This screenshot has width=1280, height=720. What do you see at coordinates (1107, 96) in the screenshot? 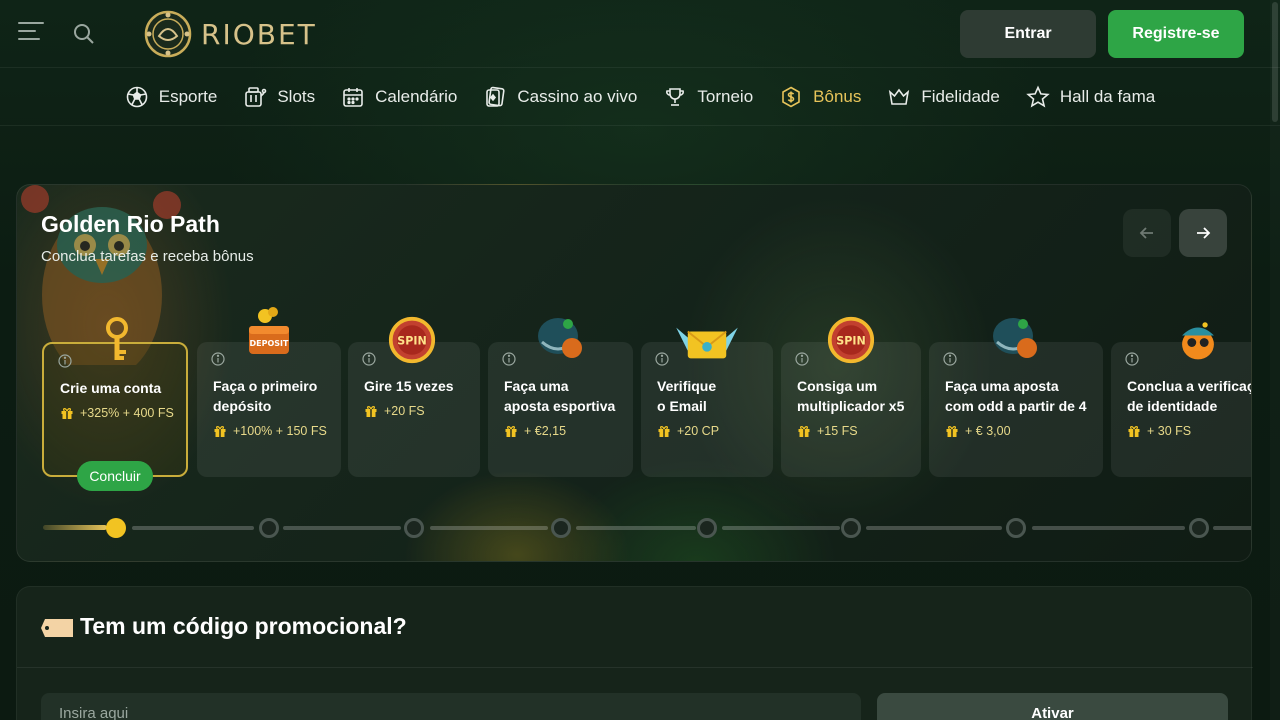
I see `nav-label: Hall da fama` at bounding box center [1107, 96].